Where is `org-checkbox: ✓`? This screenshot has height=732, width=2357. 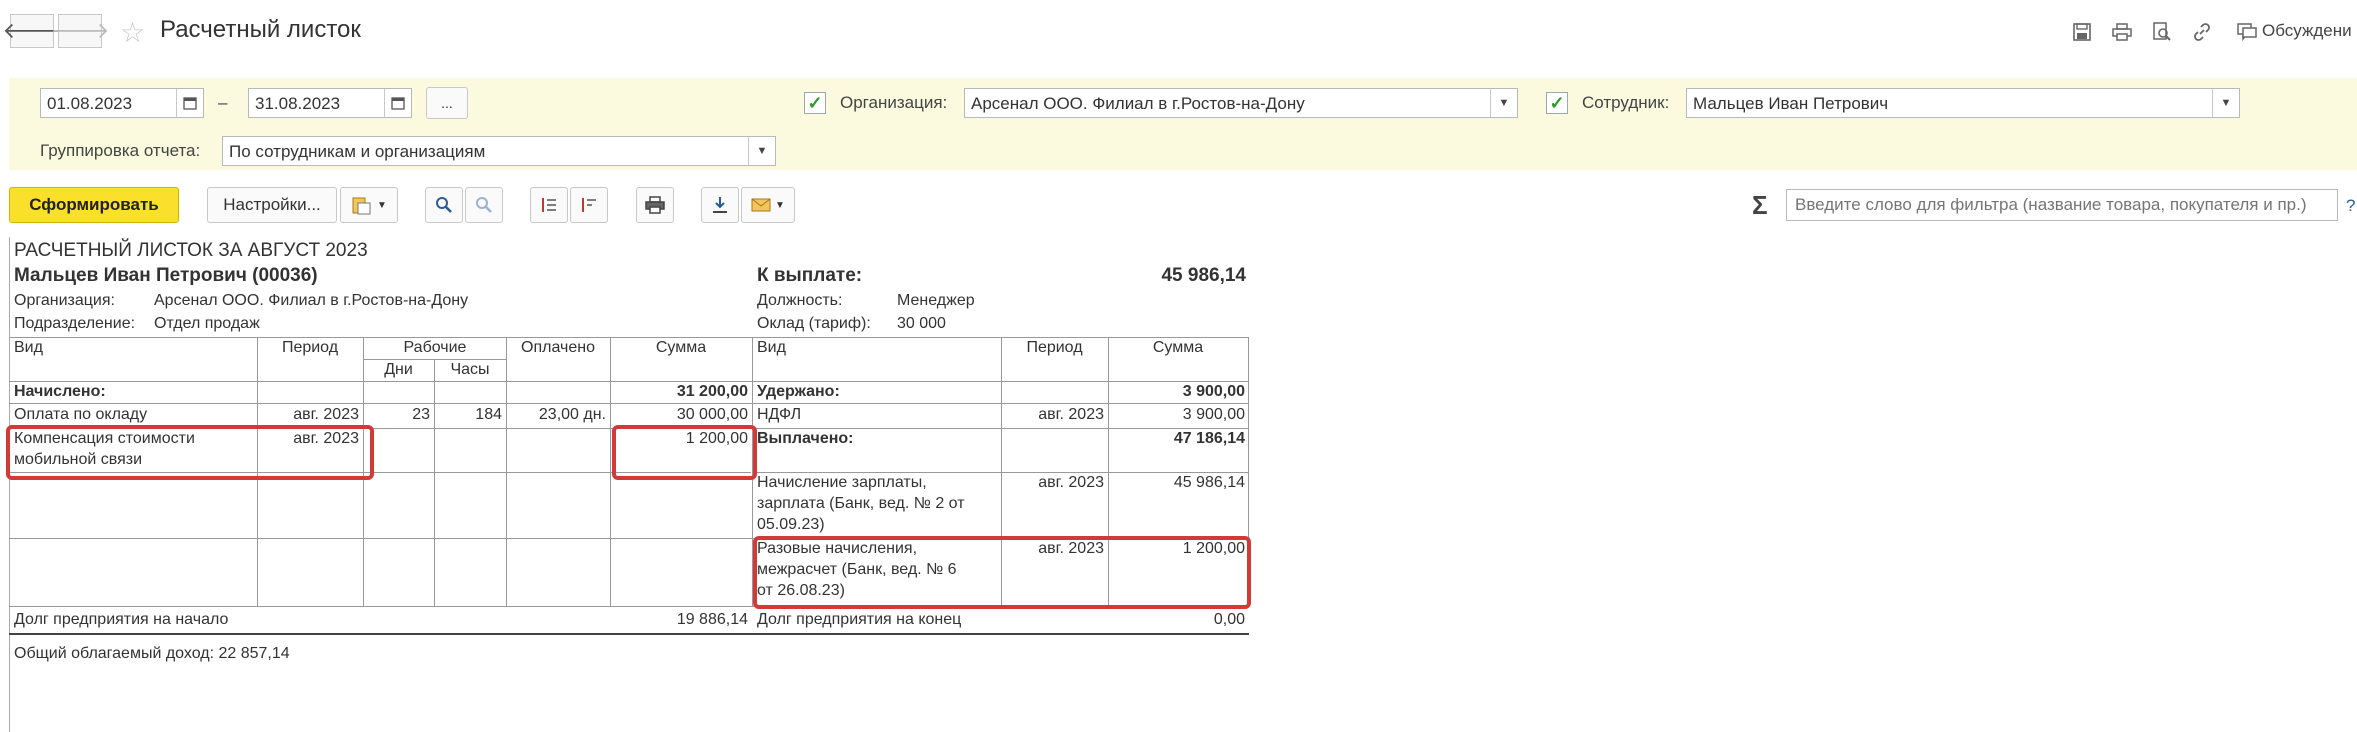 org-checkbox: ✓ is located at coordinates (815, 103).